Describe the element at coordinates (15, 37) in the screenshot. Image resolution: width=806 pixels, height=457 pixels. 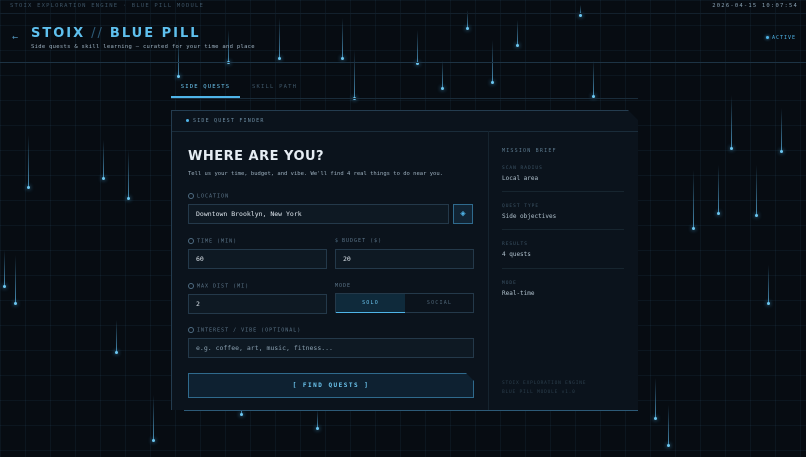
I see `arrow-left-icon: ←` at that location.